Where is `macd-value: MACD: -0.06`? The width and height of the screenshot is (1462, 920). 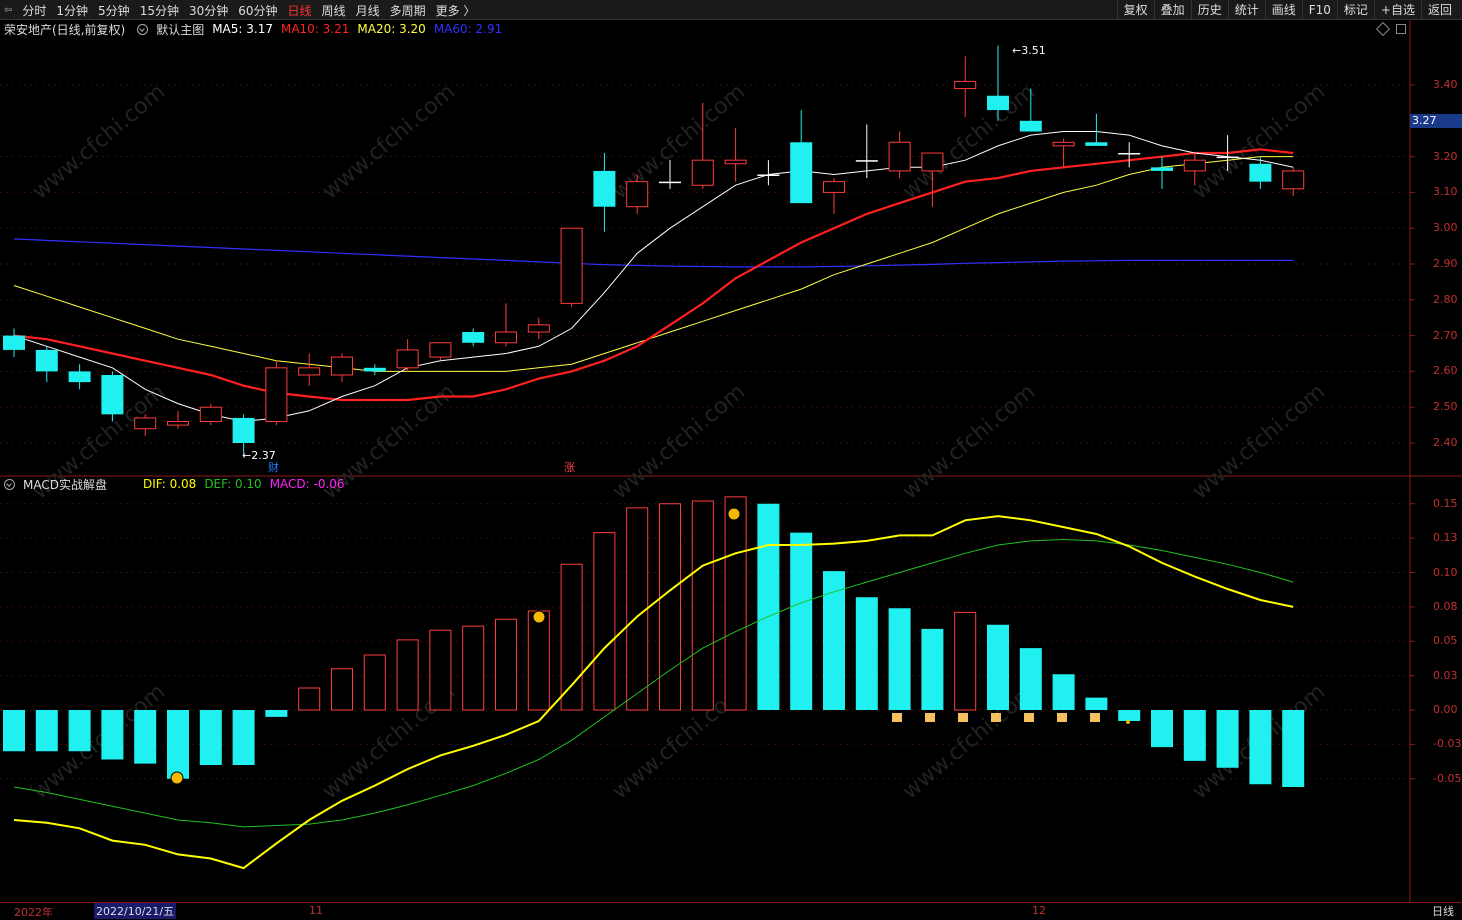
macd-value: MACD: -0.06 is located at coordinates (307, 484).